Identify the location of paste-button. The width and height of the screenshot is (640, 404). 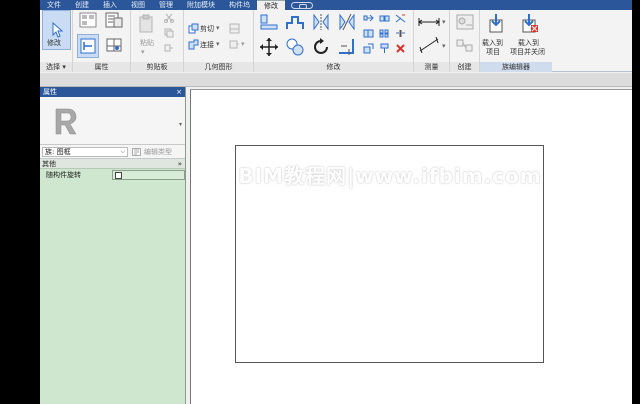
(146, 24).